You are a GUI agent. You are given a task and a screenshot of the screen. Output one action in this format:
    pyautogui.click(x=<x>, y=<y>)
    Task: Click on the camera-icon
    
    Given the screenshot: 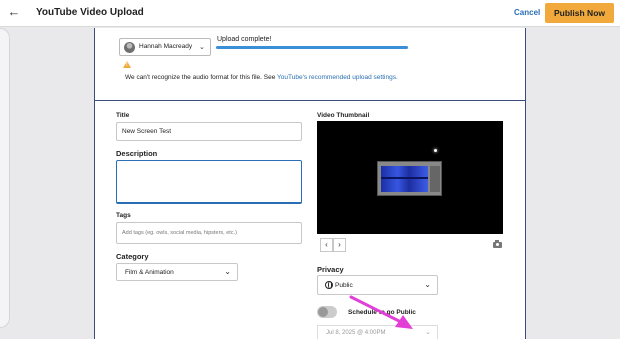 What is the action you would take?
    pyautogui.click(x=497, y=244)
    